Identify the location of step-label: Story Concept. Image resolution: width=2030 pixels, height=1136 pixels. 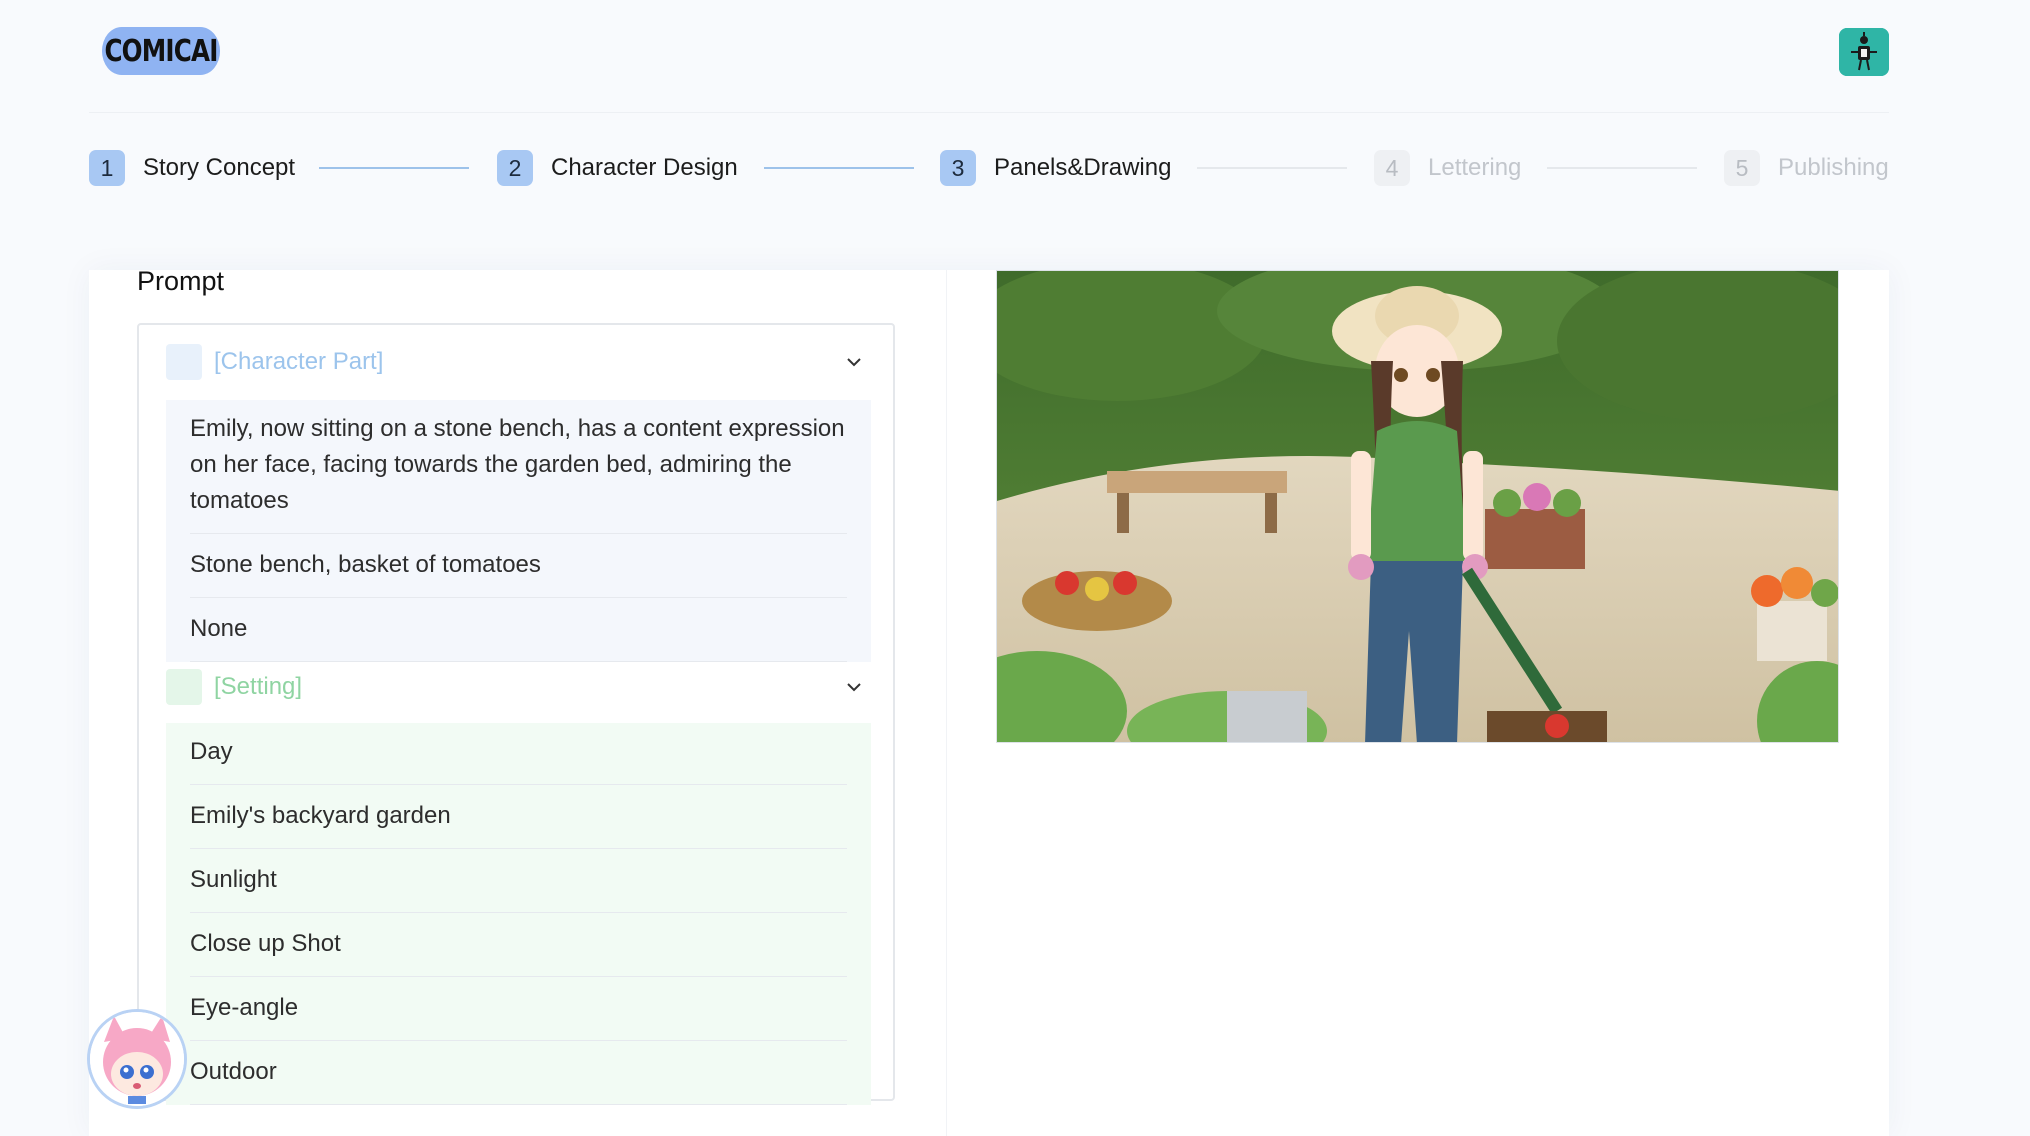
(219, 167).